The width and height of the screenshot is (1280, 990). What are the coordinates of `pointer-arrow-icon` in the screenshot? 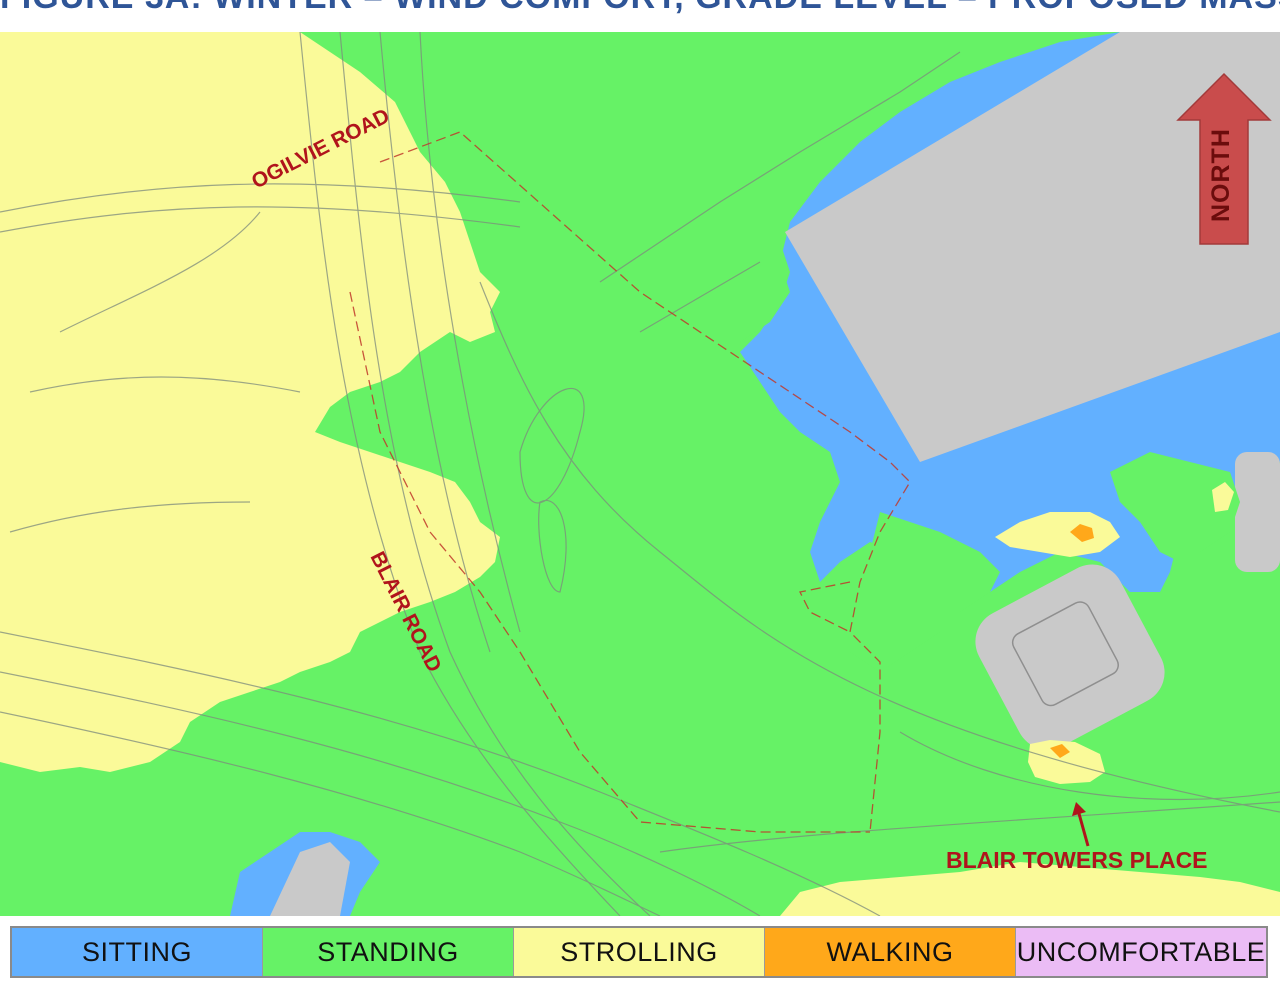 It's located at (1081, 824).